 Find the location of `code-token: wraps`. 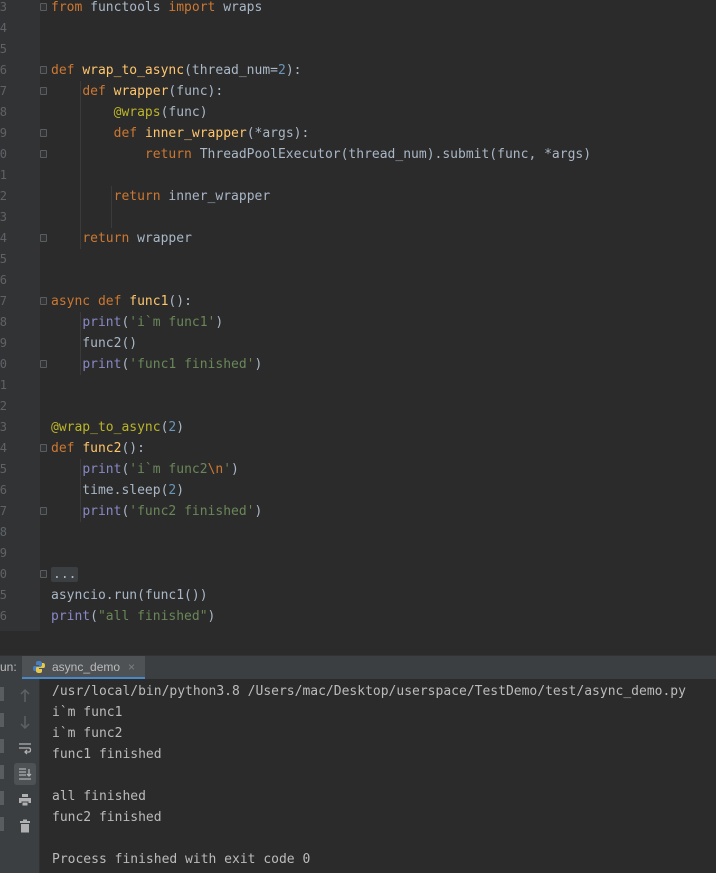

code-token: wraps is located at coordinates (239, 7).